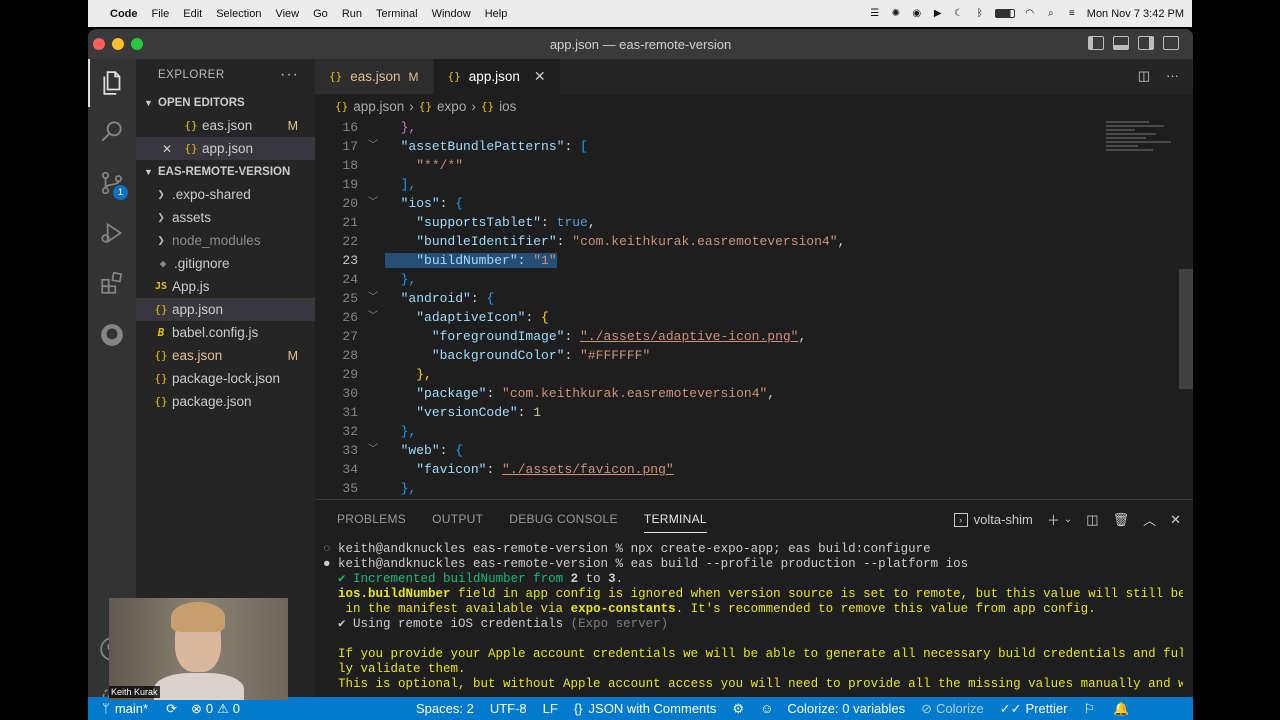  I want to click on toggle-panel-icon, so click(1121, 43).